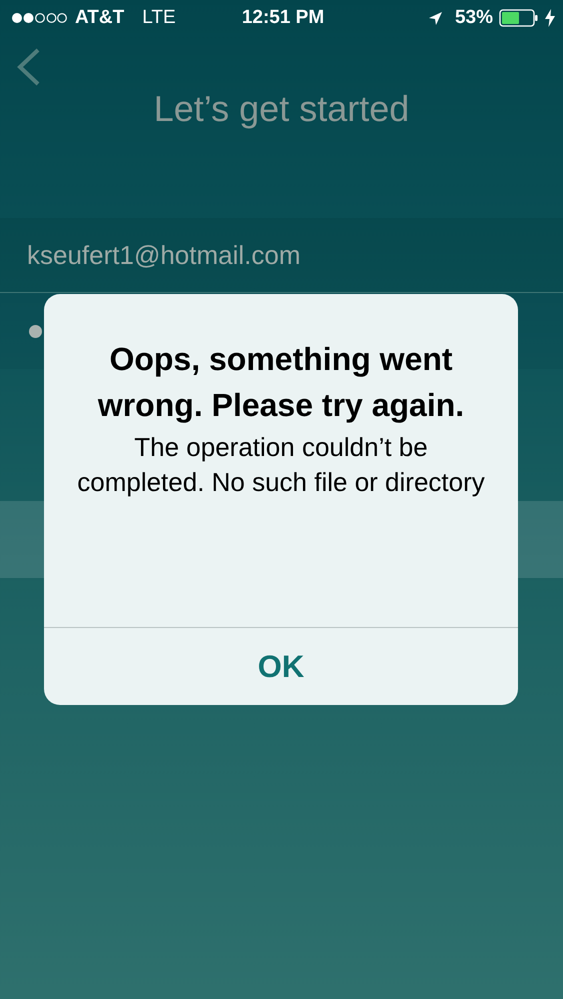 The height and width of the screenshot is (999, 563). I want to click on signal-strength-icon, so click(39, 18).